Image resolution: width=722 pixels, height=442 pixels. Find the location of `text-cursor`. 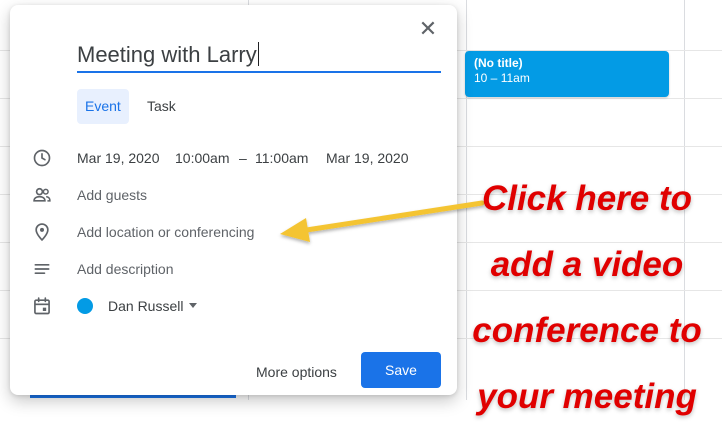

text-cursor is located at coordinates (258, 54).